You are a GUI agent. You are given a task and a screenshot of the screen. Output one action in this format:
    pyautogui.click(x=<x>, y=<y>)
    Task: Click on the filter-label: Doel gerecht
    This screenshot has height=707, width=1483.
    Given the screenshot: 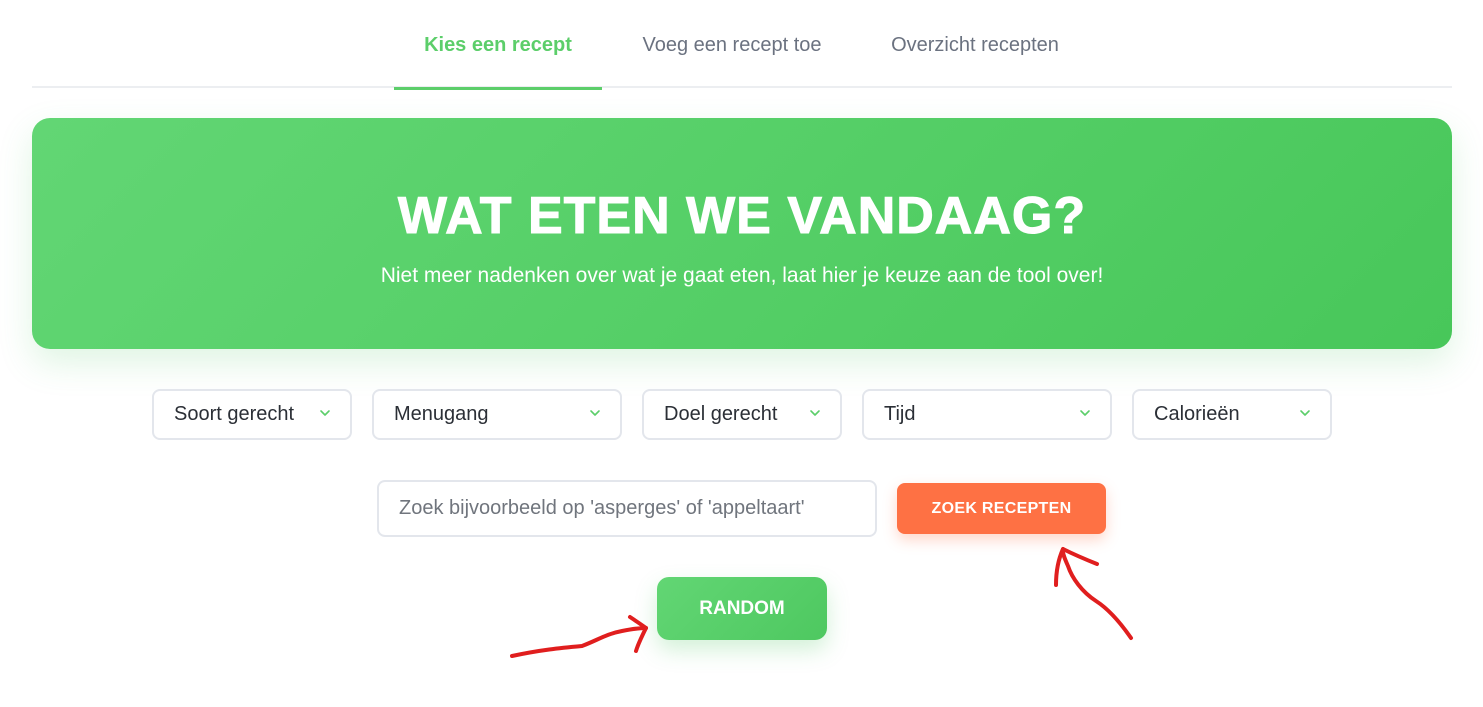 What is the action you would take?
    pyautogui.click(x=721, y=414)
    